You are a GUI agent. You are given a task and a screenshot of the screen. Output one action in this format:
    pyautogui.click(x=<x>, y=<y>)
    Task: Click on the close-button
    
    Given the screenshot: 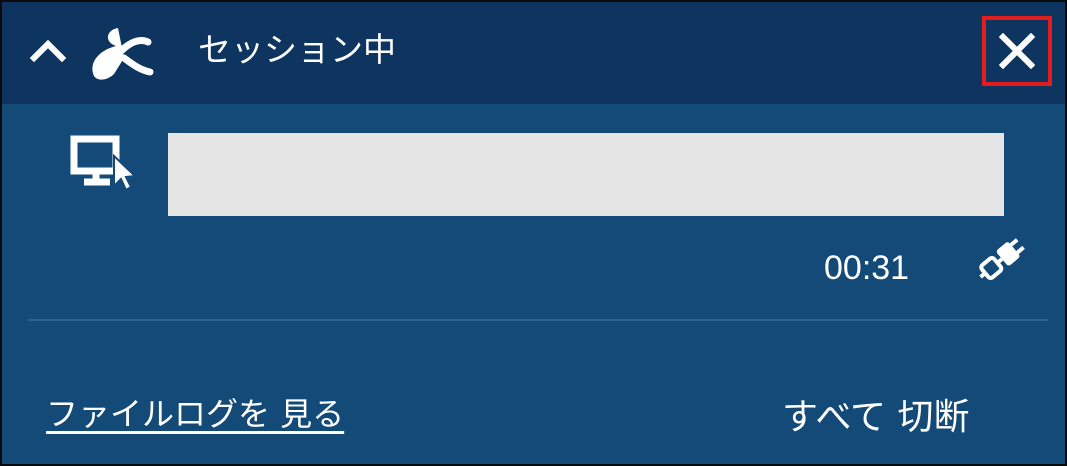 What is the action you would take?
    pyautogui.click(x=1017, y=51)
    